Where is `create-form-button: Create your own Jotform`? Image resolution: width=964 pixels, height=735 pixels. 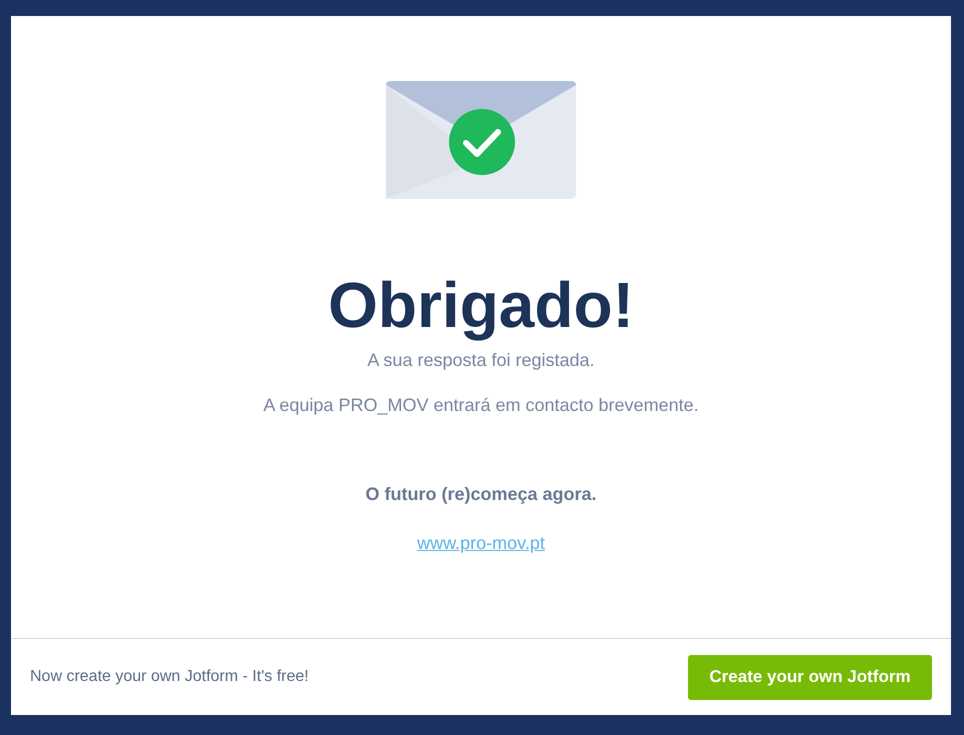 create-form-button: Create your own Jotform is located at coordinates (810, 677).